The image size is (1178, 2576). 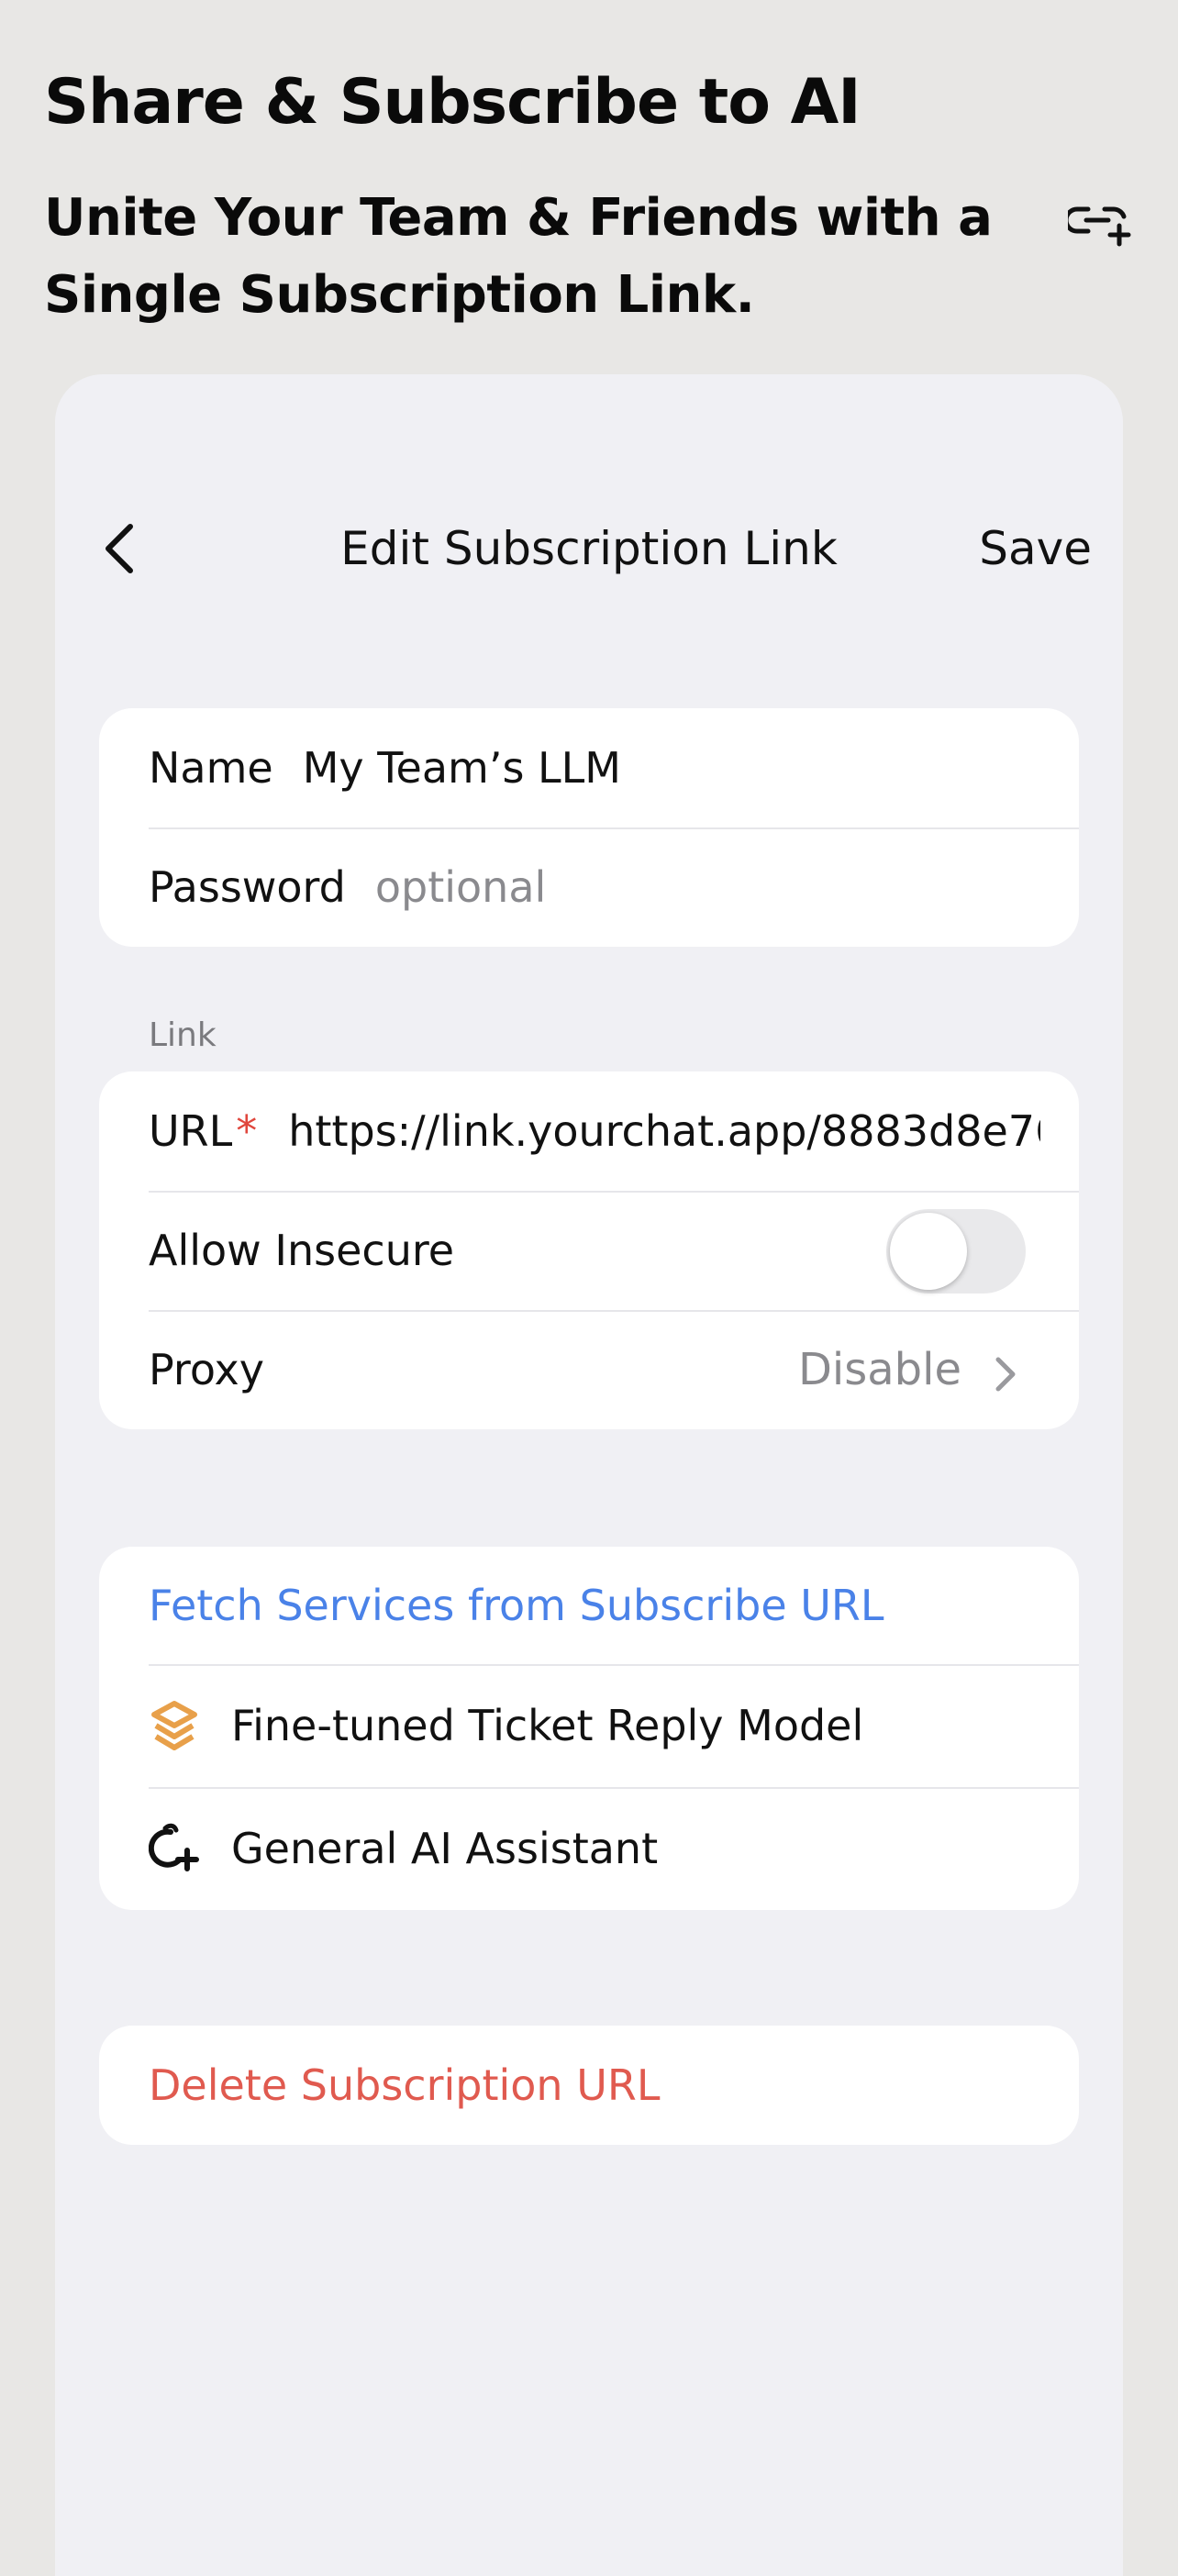 I want to click on name-label: Name, so click(x=211, y=768).